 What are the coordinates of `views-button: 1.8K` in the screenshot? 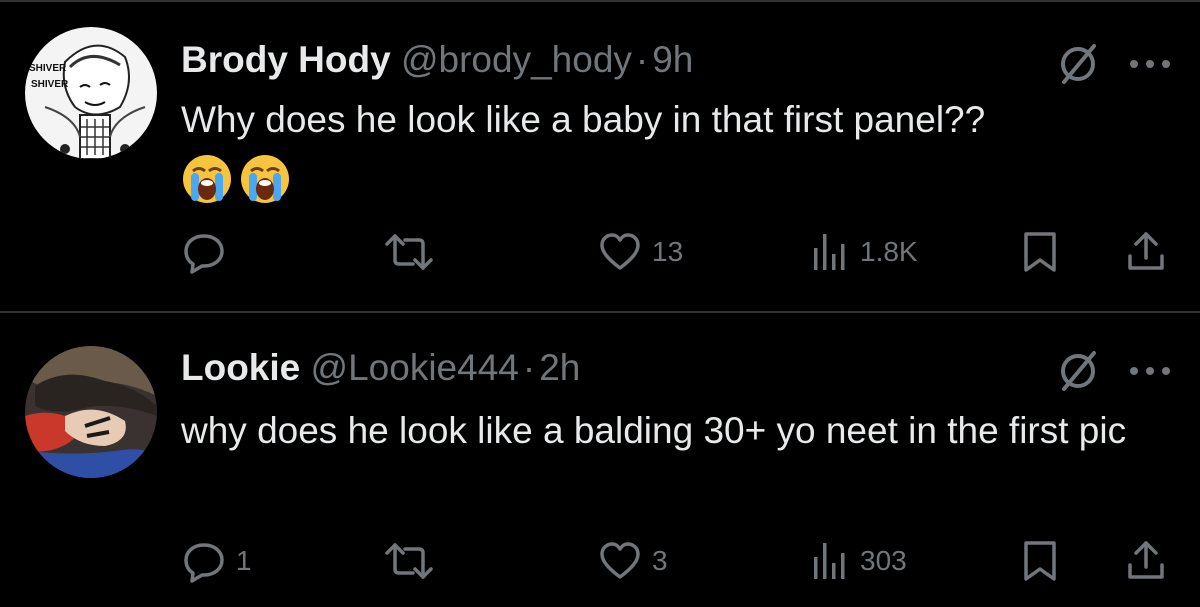 It's located at (864, 252).